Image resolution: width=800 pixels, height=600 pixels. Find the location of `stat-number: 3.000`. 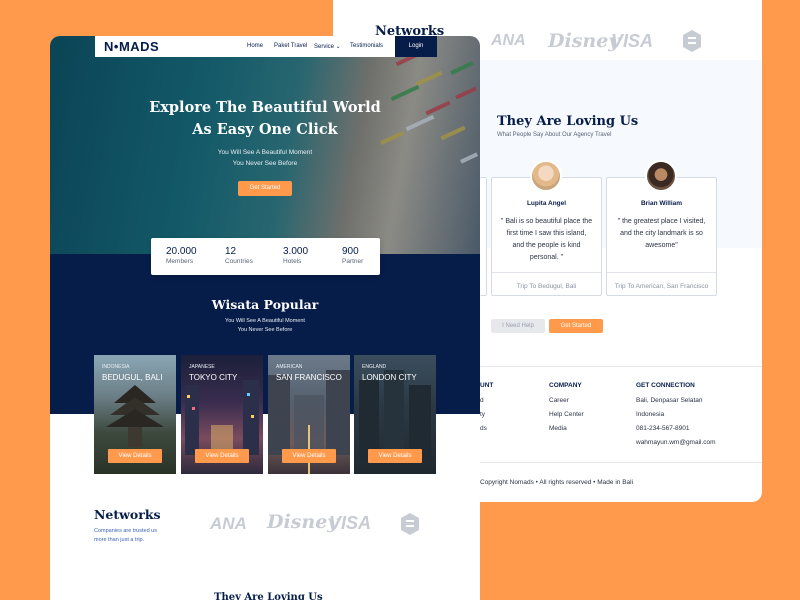

stat-number: 3.000 is located at coordinates (296, 251).